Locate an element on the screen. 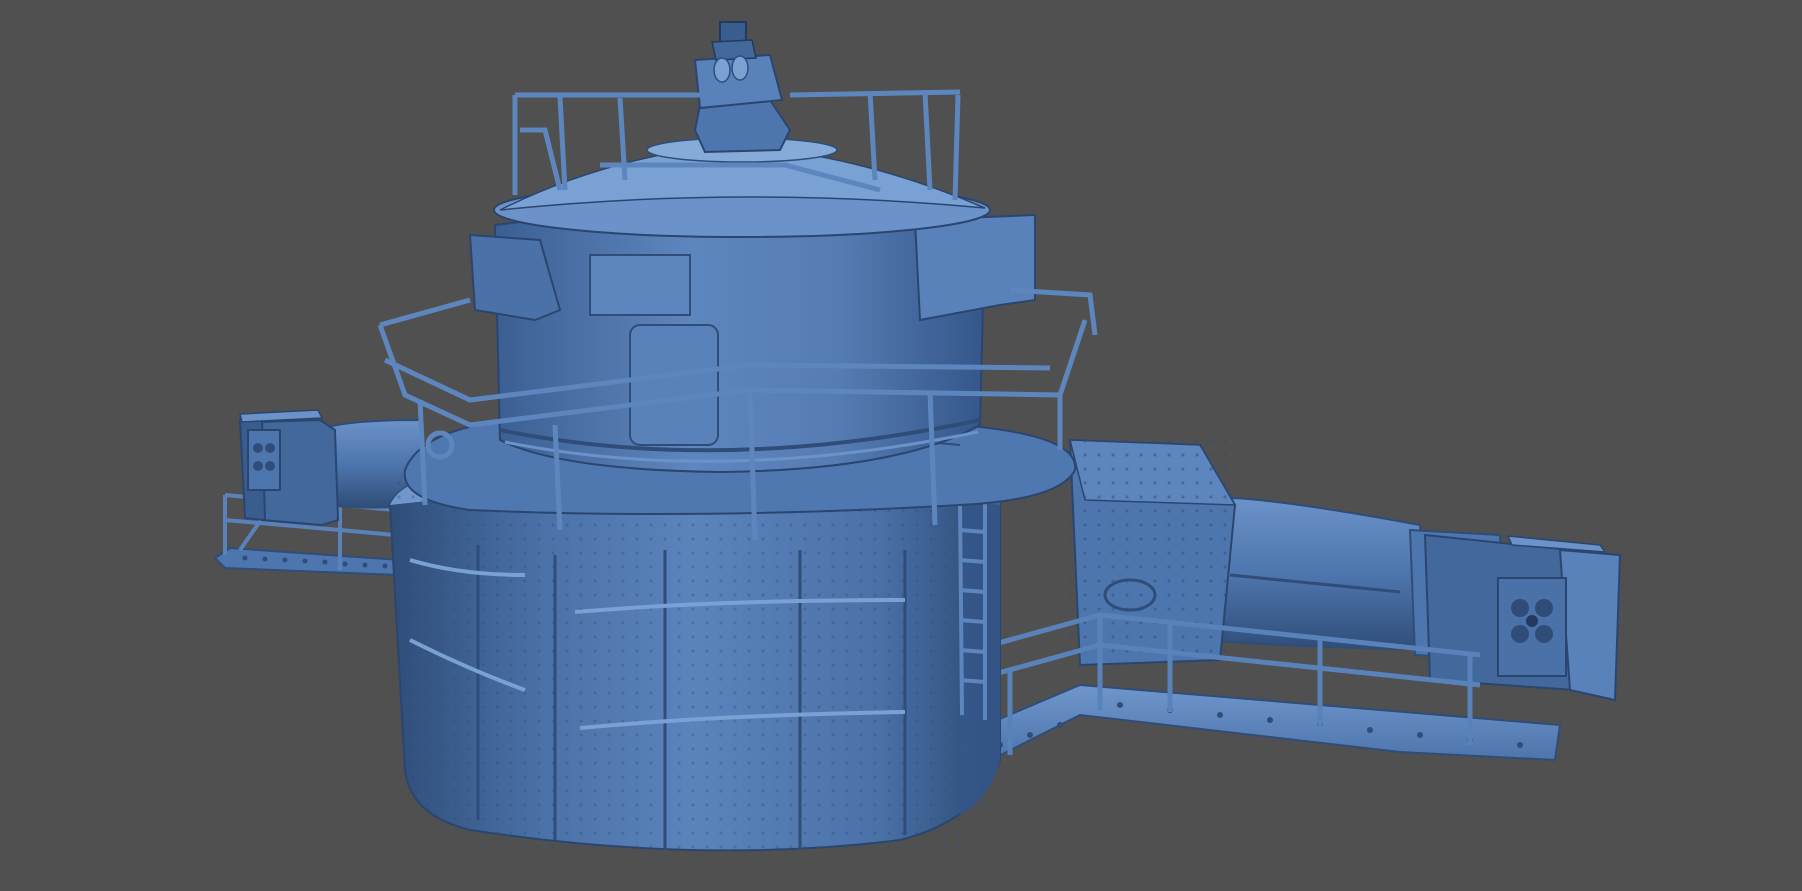 The height and width of the screenshot is (891, 1802). top-periscope-unit is located at coordinates (742, 87).